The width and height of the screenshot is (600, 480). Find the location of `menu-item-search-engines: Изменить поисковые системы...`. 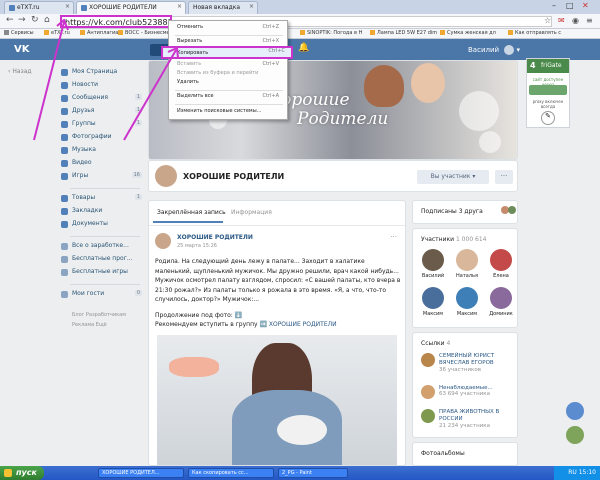

menu-item-search-engines: Изменить поисковые системы... is located at coordinates (231, 112).